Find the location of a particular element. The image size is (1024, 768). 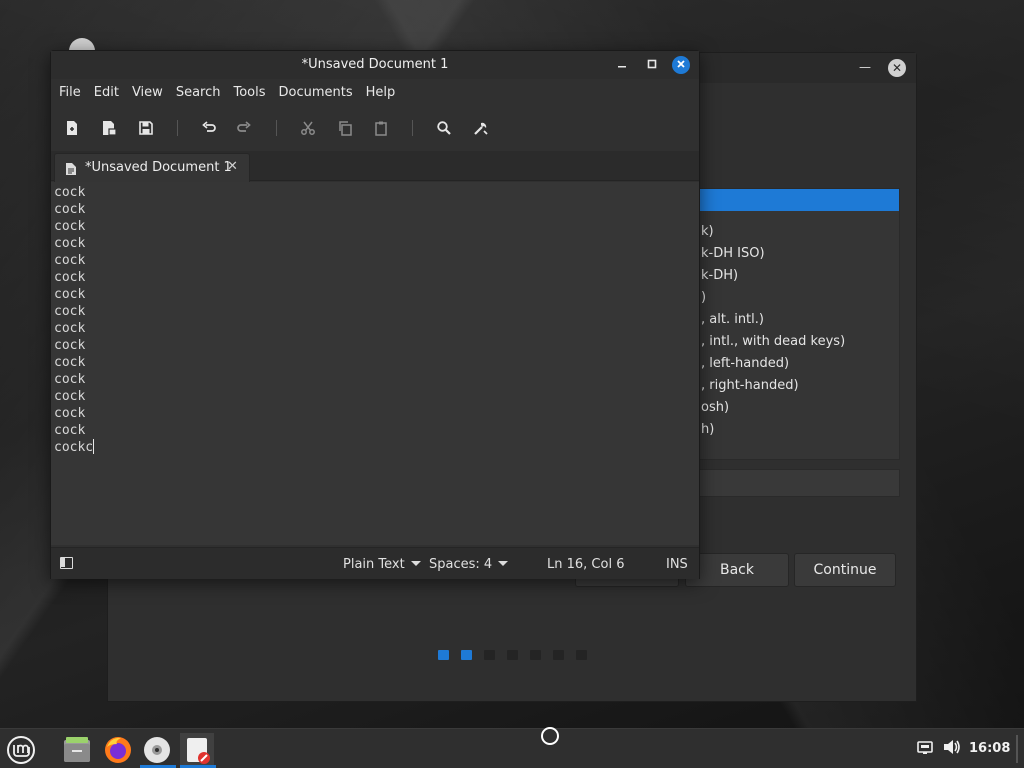

volume-tray-button is located at coordinates (952, 749).